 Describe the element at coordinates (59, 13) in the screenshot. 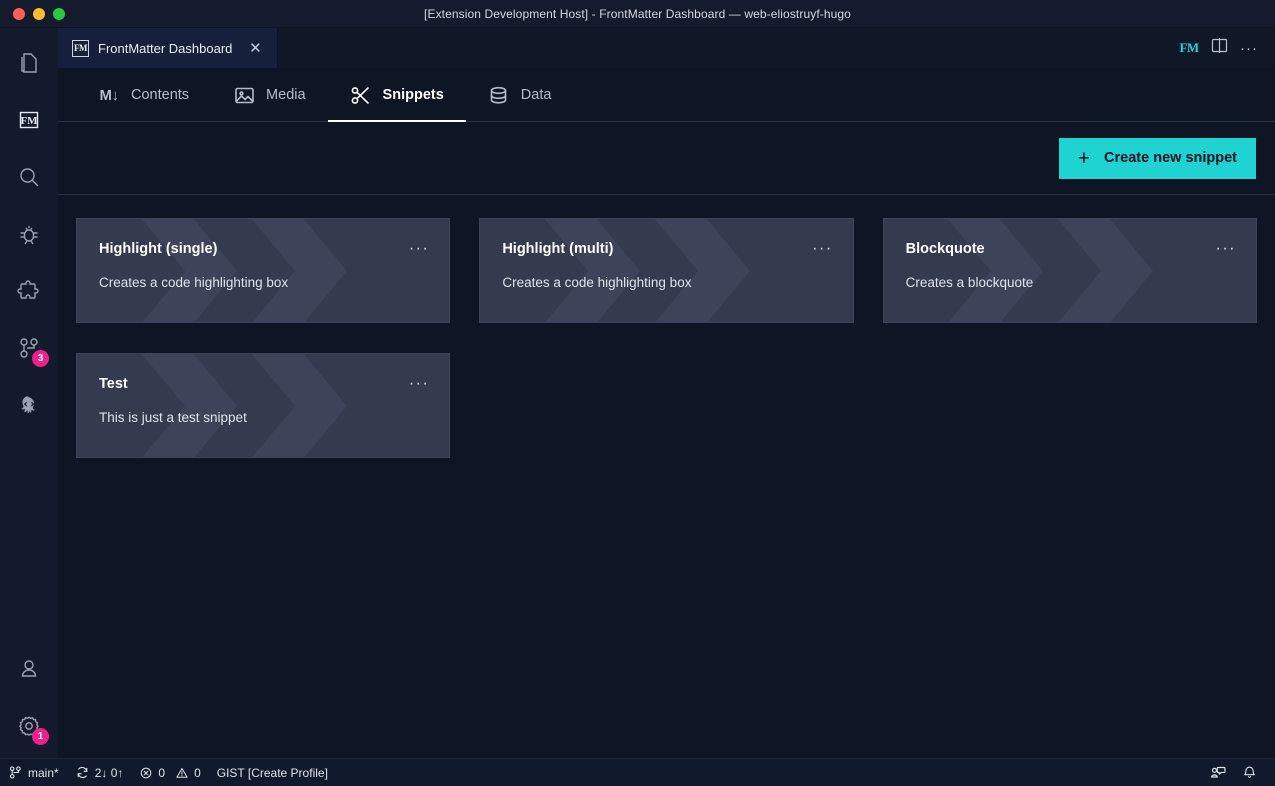

I see `zoom-window-button` at that location.